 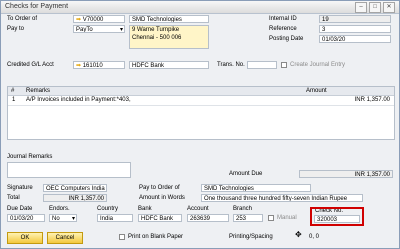 What do you see at coordinates (162, 198) in the screenshot?
I see `amount-in-words-label: Amount in Words` at bounding box center [162, 198].